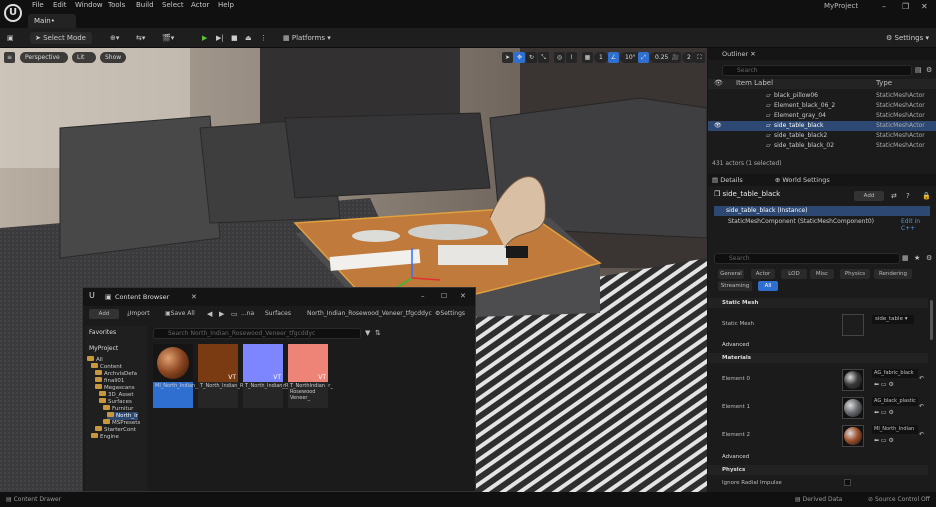 The image size is (936, 507). Describe the element at coordinates (559, 57) in the screenshot. I see `world-icon: ◎` at that location.